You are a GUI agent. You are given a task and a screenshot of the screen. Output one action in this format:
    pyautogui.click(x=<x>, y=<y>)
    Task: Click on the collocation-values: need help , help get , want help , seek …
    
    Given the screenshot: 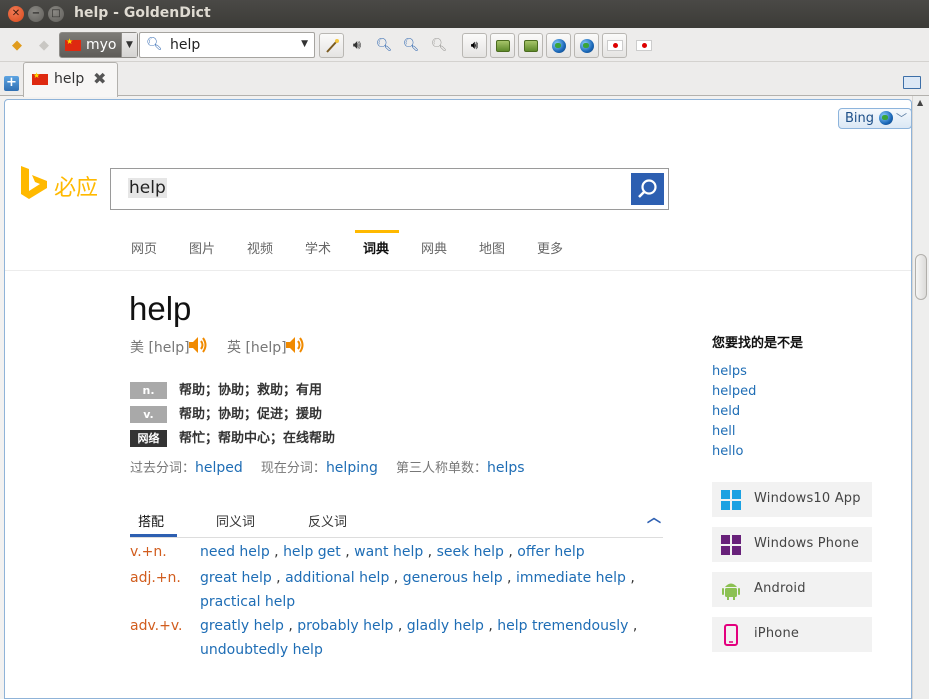 What is the action you would take?
    pyautogui.click(x=392, y=552)
    